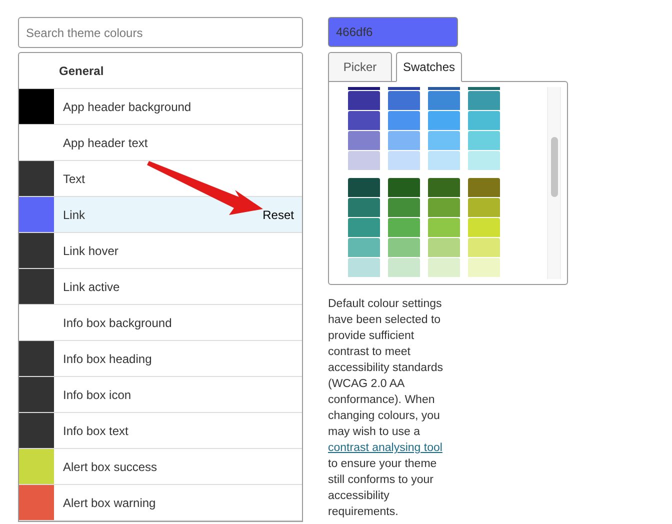  What do you see at coordinates (160, 287) in the screenshot?
I see `colour-row: Link active` at bounding box center [160, 287].